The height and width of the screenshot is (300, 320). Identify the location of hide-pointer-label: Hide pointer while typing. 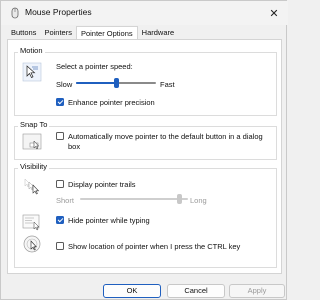
(109, 220).